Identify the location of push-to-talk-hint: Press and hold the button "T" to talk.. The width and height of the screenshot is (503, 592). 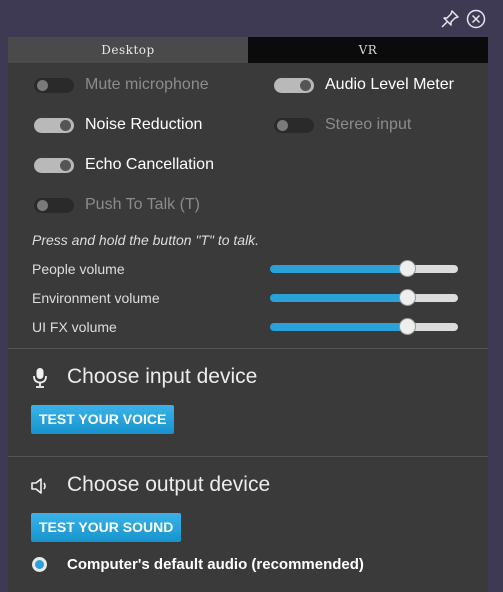
(146, 240).